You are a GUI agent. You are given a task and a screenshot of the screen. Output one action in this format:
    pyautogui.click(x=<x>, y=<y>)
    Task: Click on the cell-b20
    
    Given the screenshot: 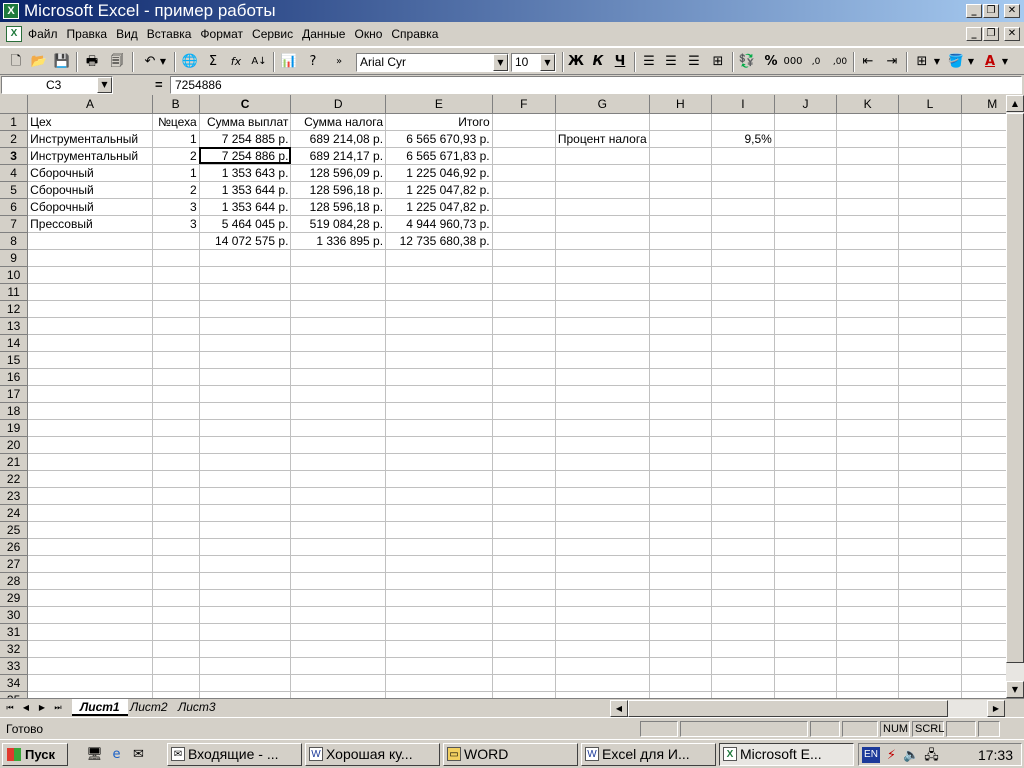 What is the action you would take?
    pyautogui.click(x=176, y=445)
    